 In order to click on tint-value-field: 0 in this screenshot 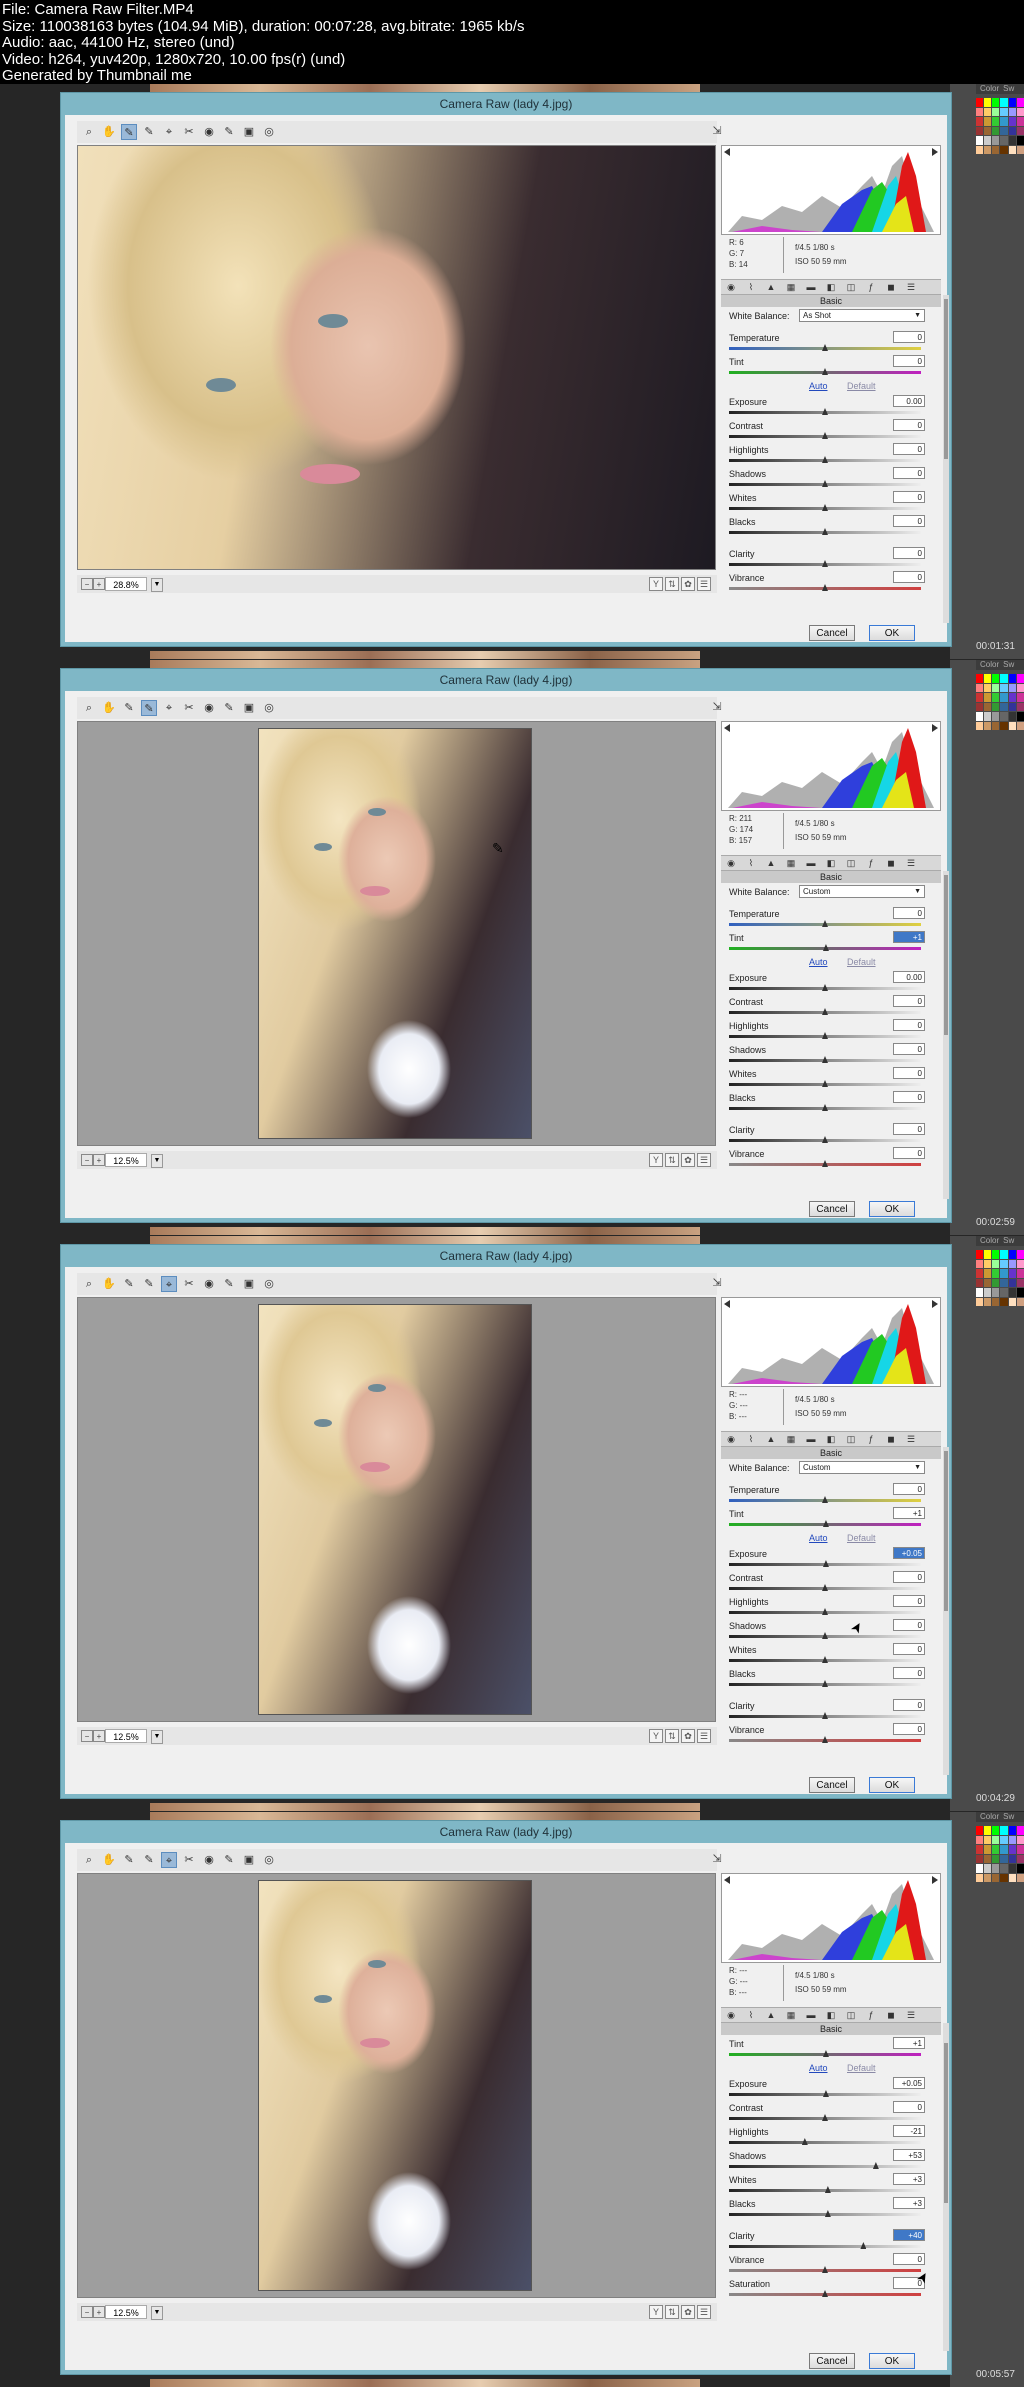, I will do `click(909, 361)`.